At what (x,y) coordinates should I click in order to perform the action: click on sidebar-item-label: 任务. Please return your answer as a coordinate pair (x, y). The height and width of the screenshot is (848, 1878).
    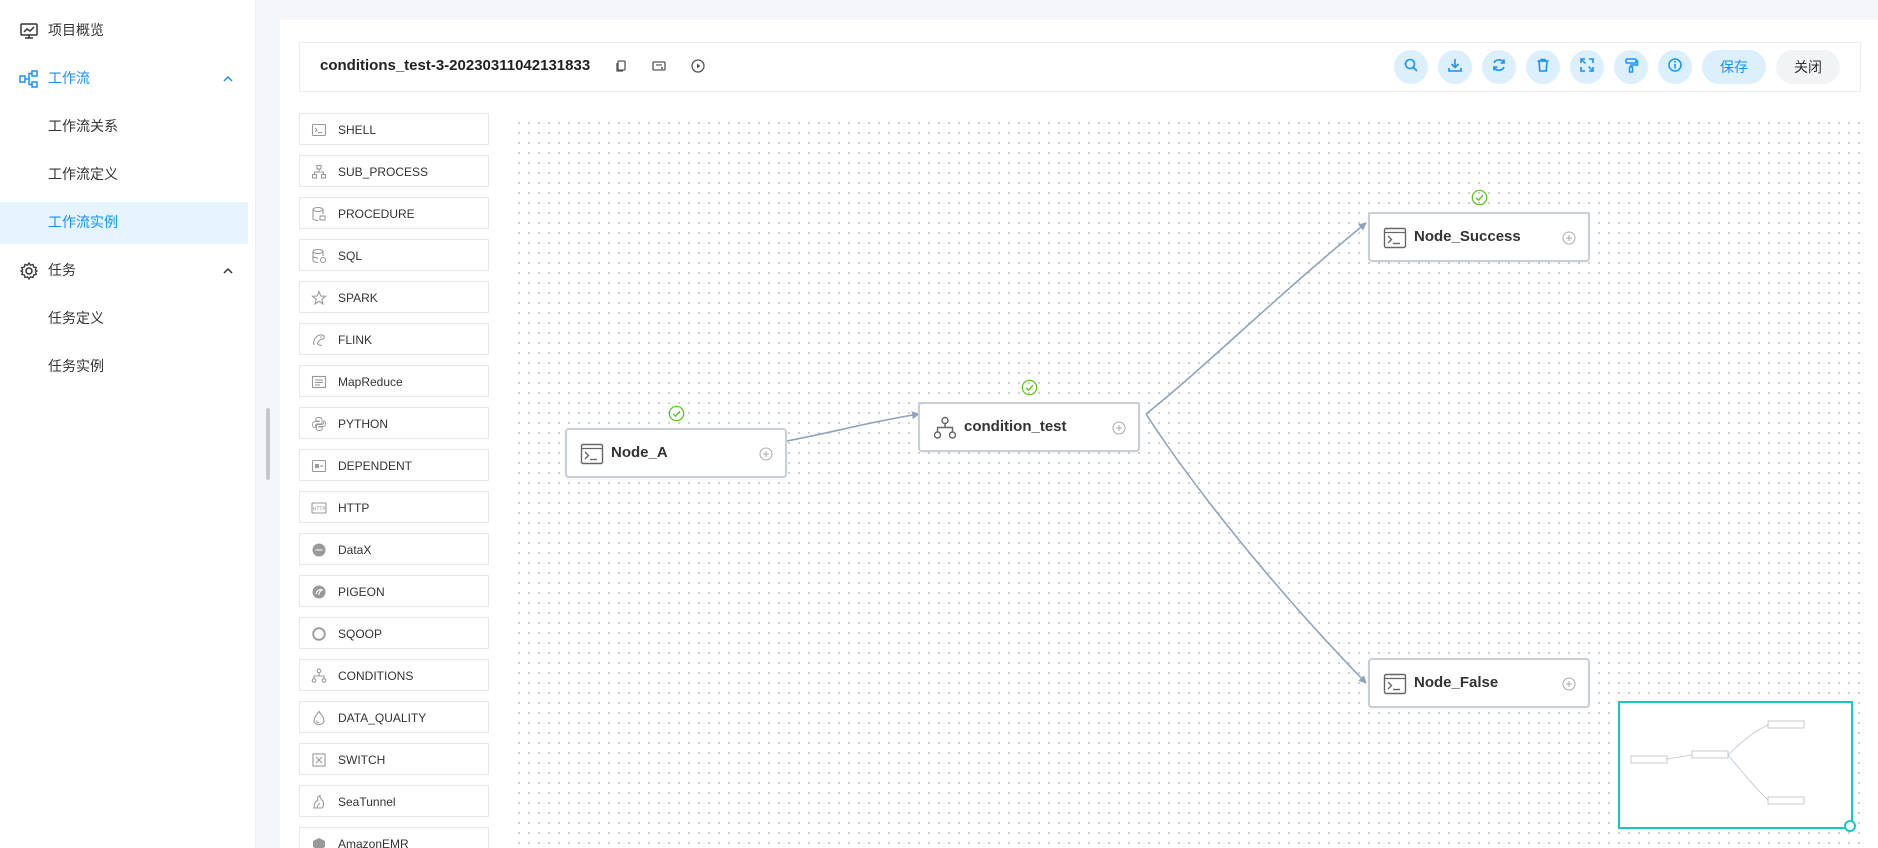
    Looking at the image, I should click on (62, 271).